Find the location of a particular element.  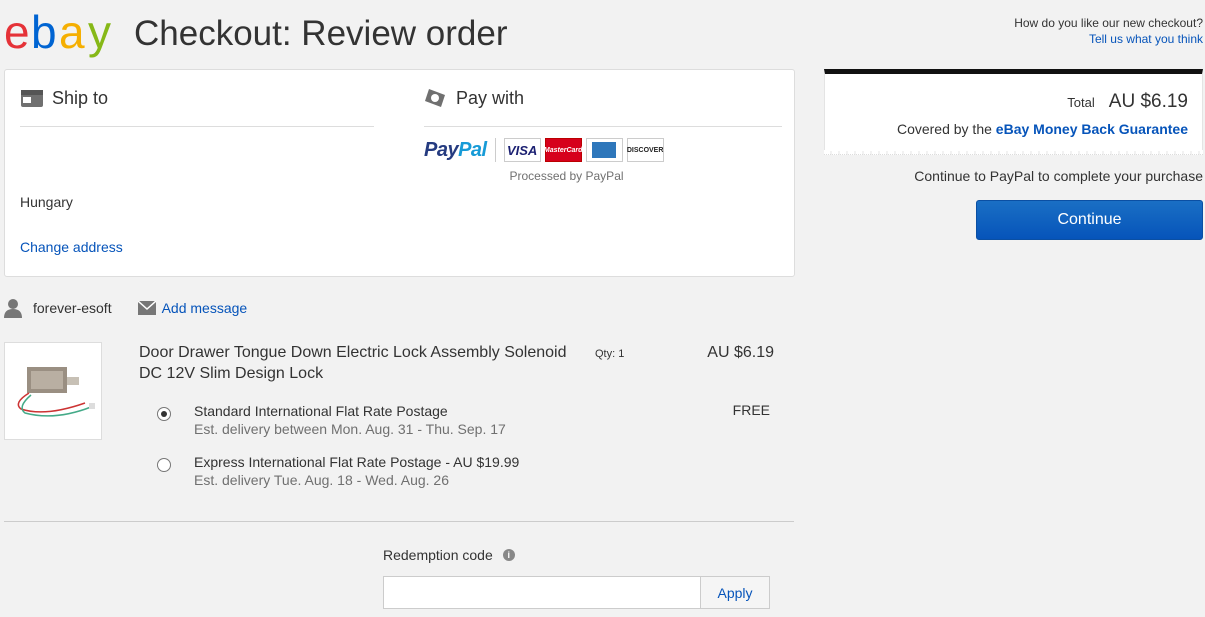

ebay-logo: e b a y is located at coordinates (63, 34).